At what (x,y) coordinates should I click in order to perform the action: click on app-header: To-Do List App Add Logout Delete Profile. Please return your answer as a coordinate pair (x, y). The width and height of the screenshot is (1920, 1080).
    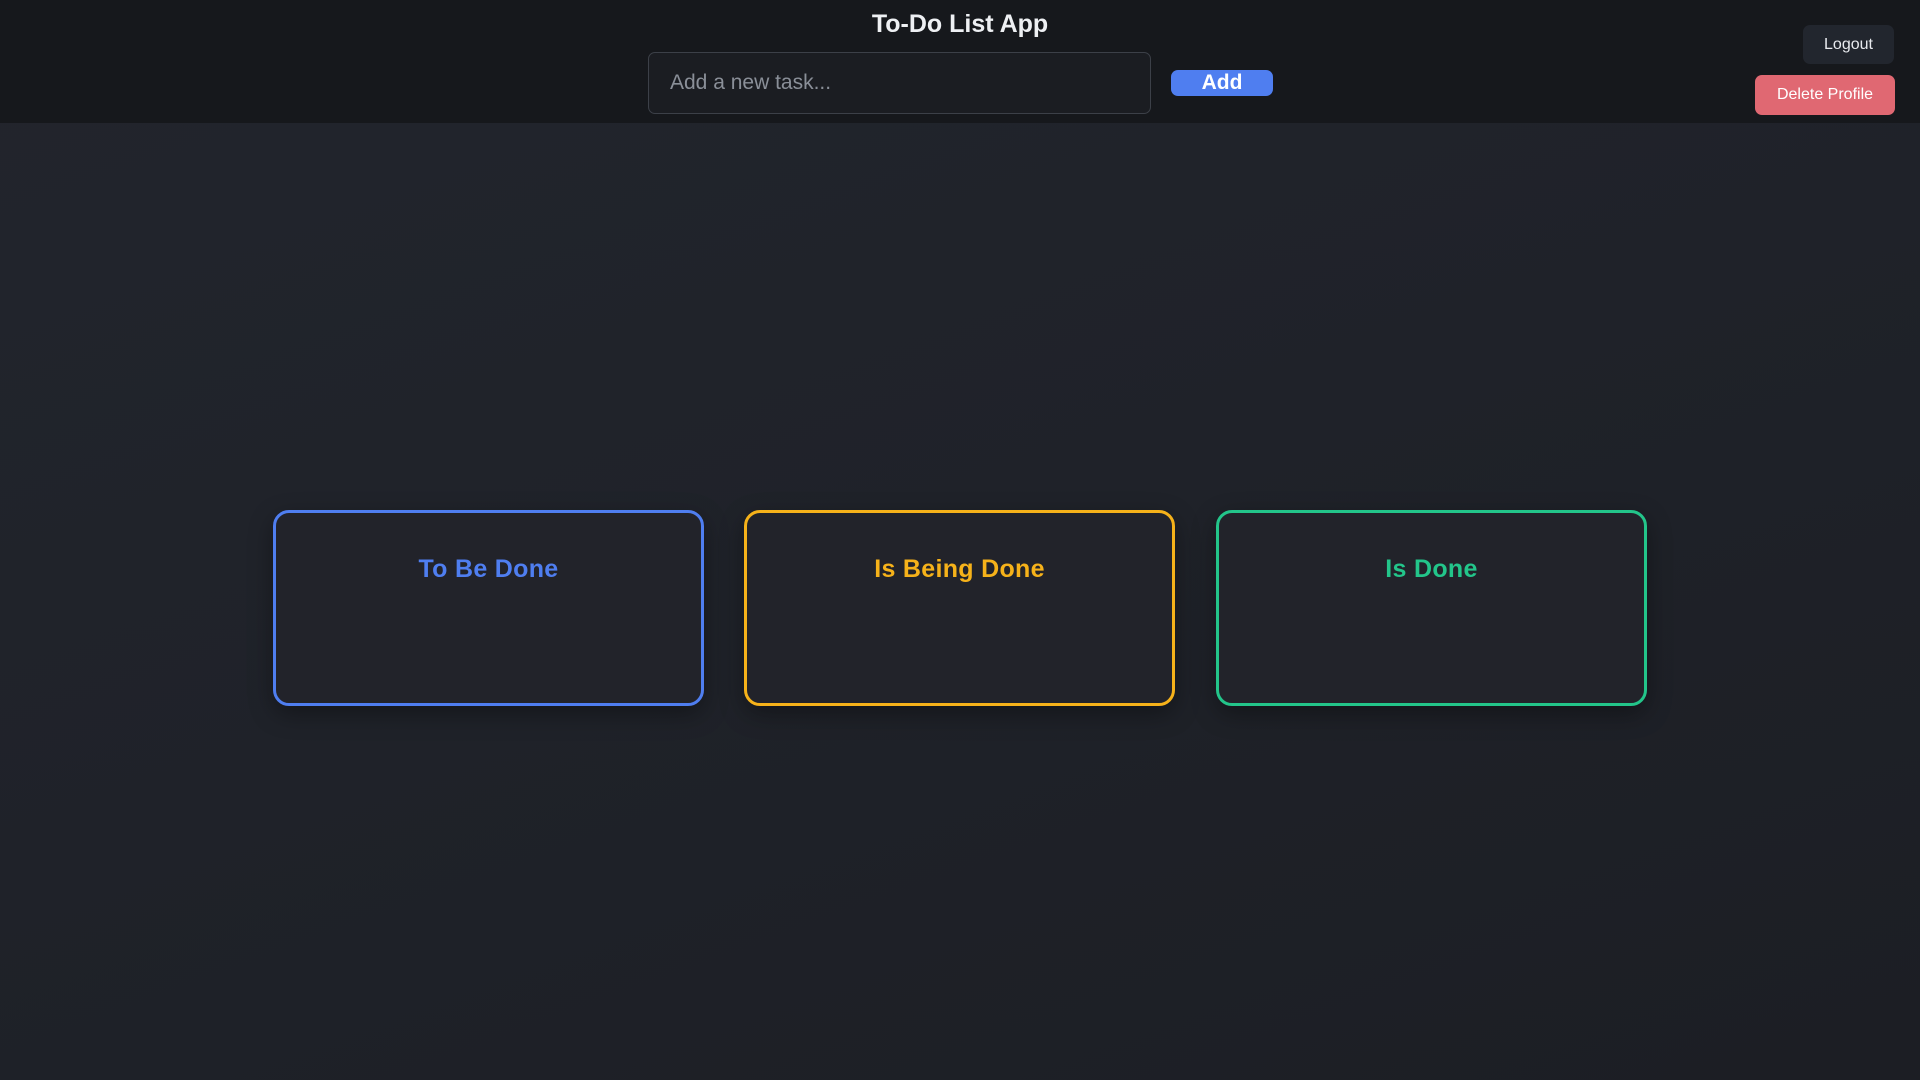
    Looking at the image, I should click on (960, 61).